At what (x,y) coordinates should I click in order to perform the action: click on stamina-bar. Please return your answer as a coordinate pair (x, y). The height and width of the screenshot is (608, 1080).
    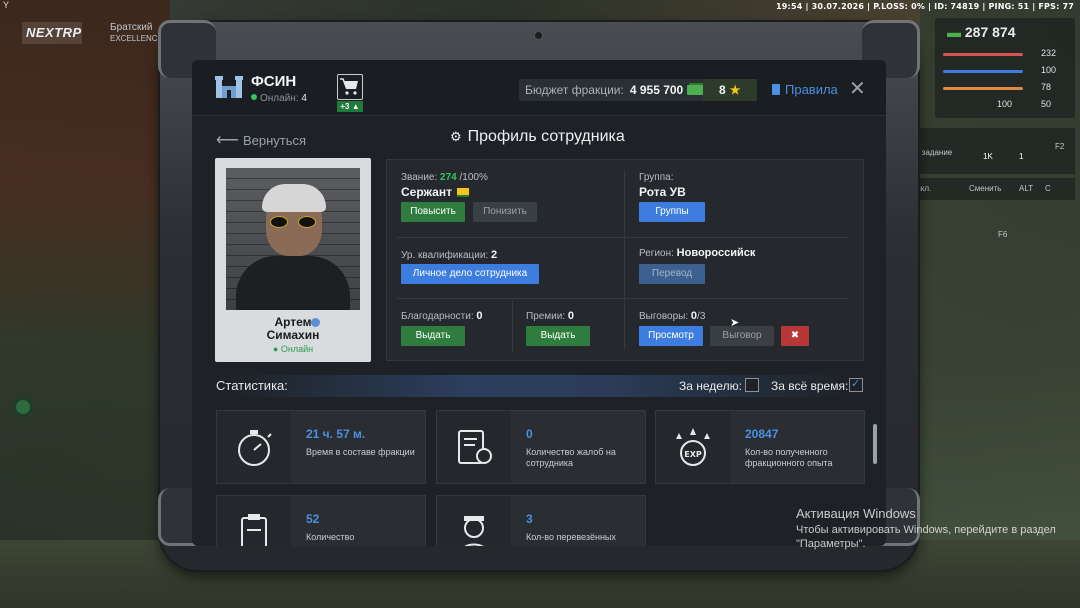
    Looking at the image, I should click on (983, 71).